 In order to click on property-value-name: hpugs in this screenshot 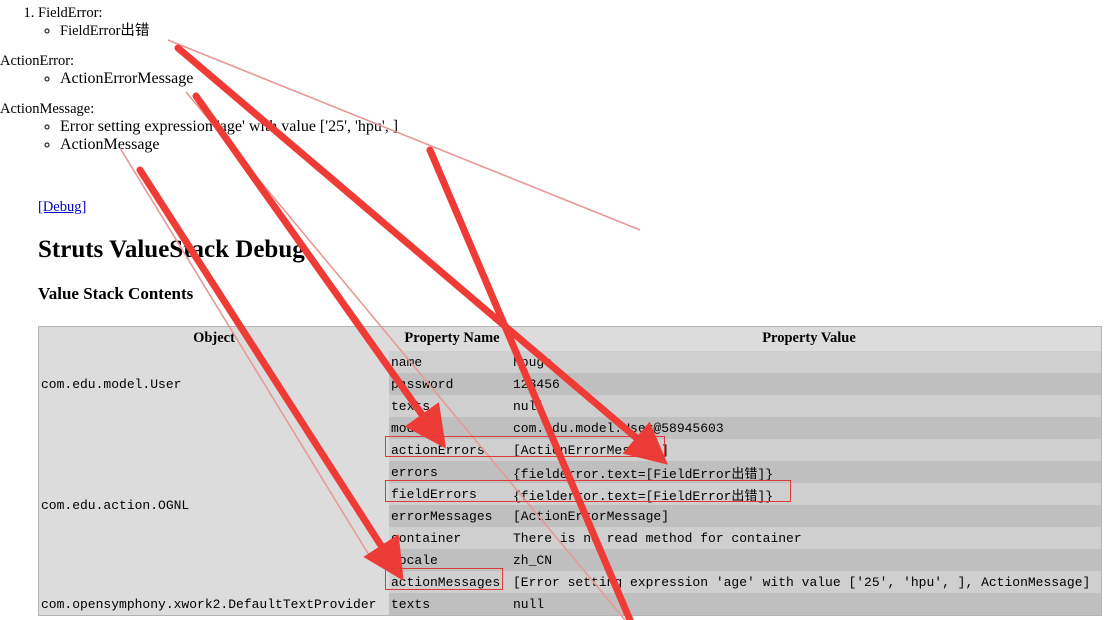, I will do `click(806, 362)`.